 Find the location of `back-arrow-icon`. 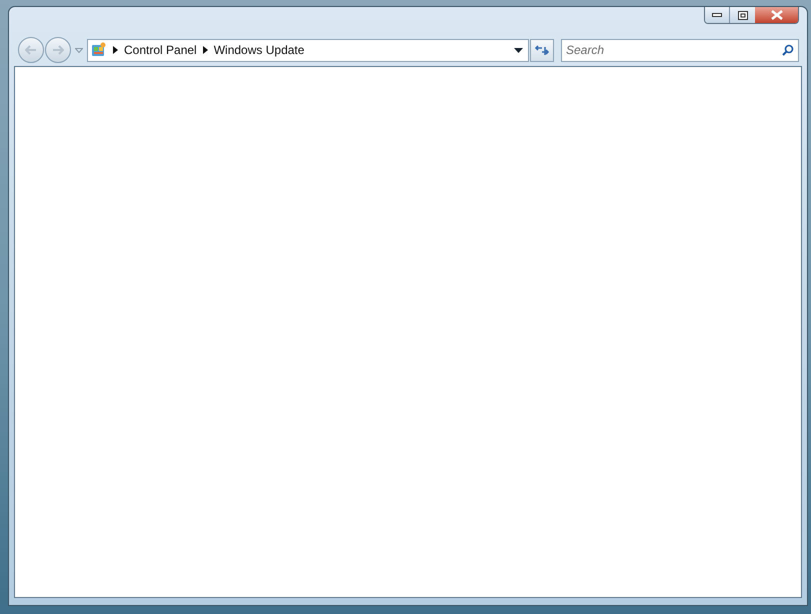

back-arrow-icon is located at coordinates (31, 50).